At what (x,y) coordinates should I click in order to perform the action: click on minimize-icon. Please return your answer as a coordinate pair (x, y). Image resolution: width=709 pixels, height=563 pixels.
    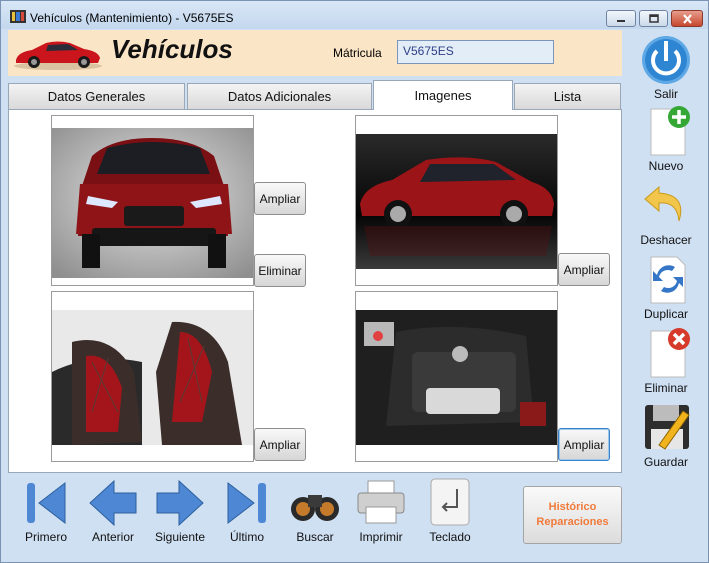
    Looking at the image, I should click on (621, 20).